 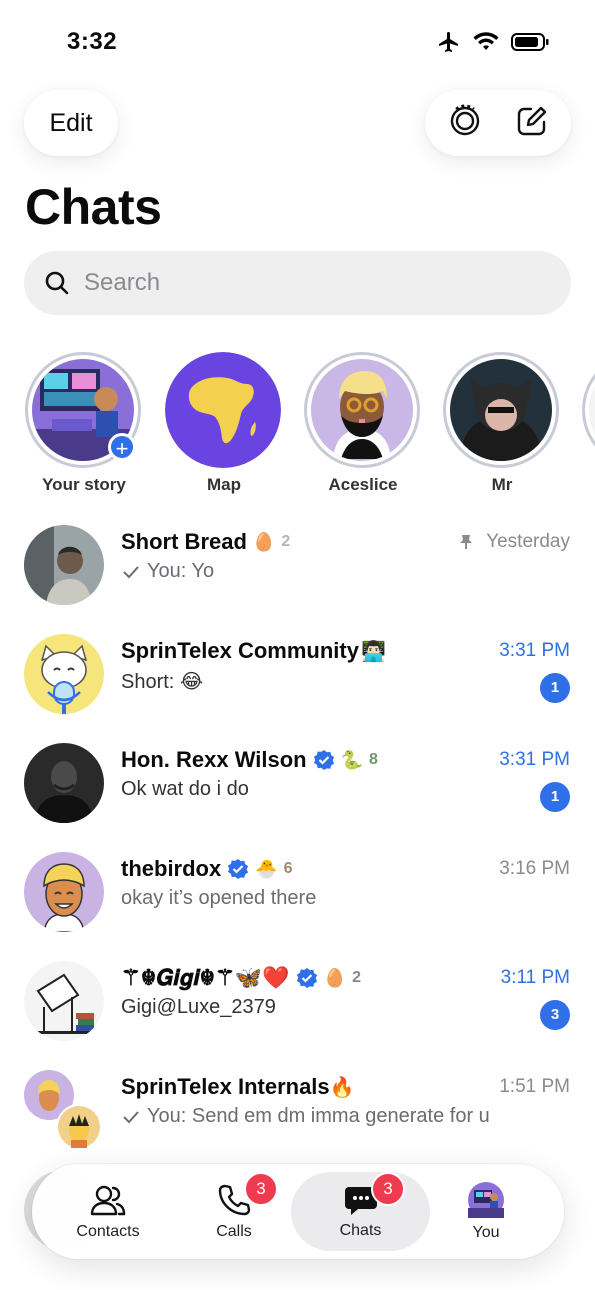 I want to click on tab-you: You, so click(x=486, y=1211).